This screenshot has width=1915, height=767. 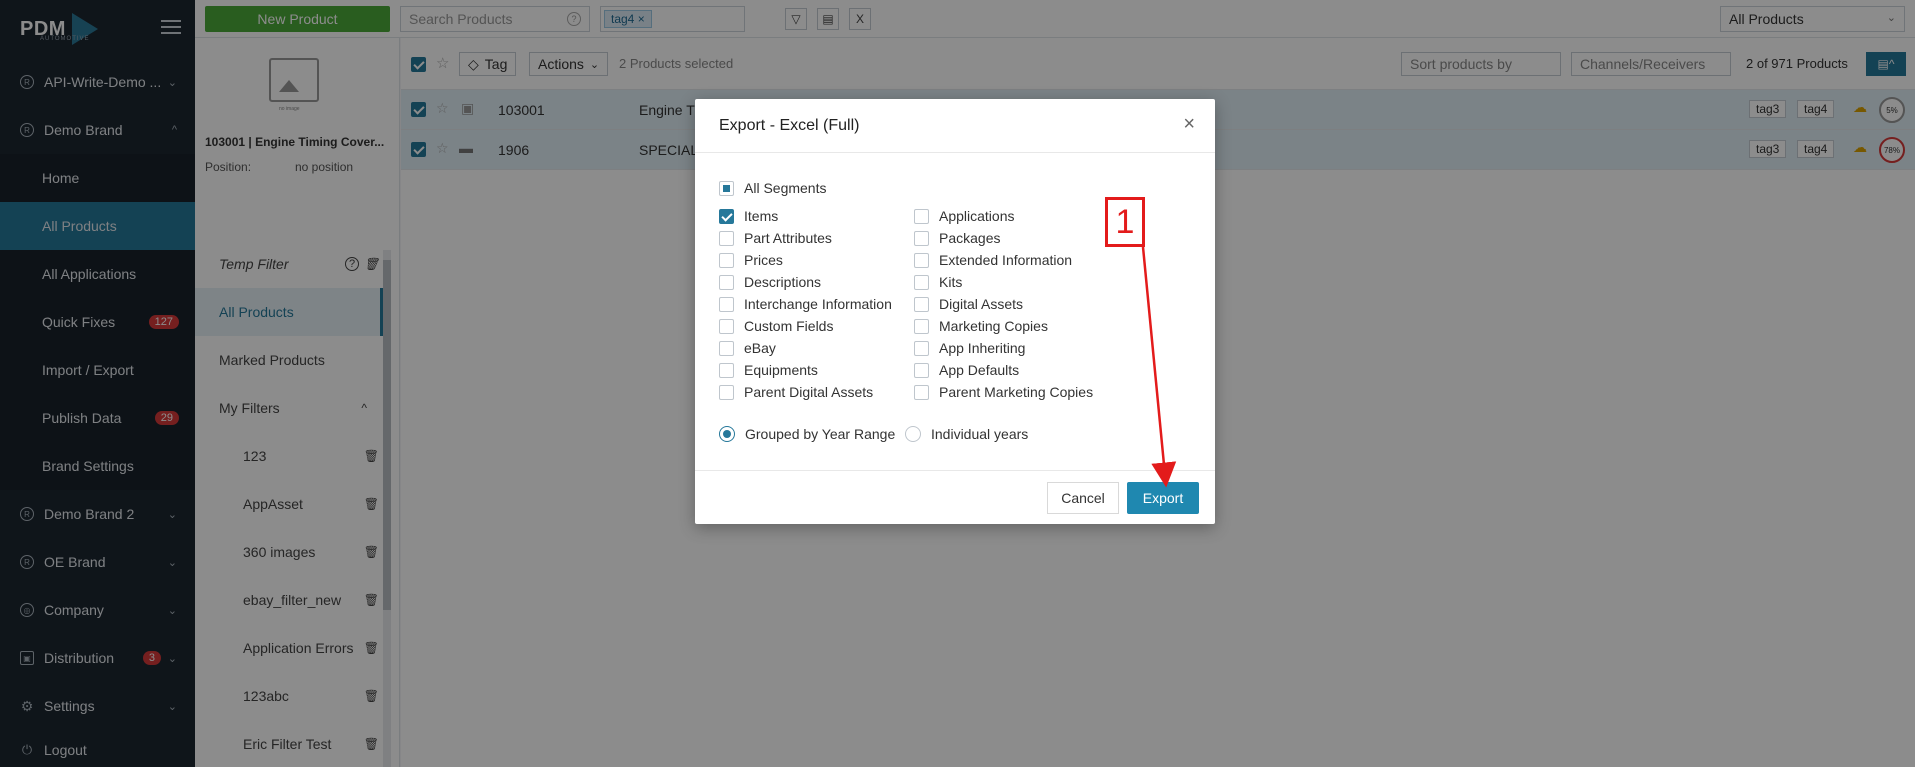 What do you see at coordinates (763, 260) in the screenshot?
I see `checkbox-label: Prices` at bounding box center [763, 260].